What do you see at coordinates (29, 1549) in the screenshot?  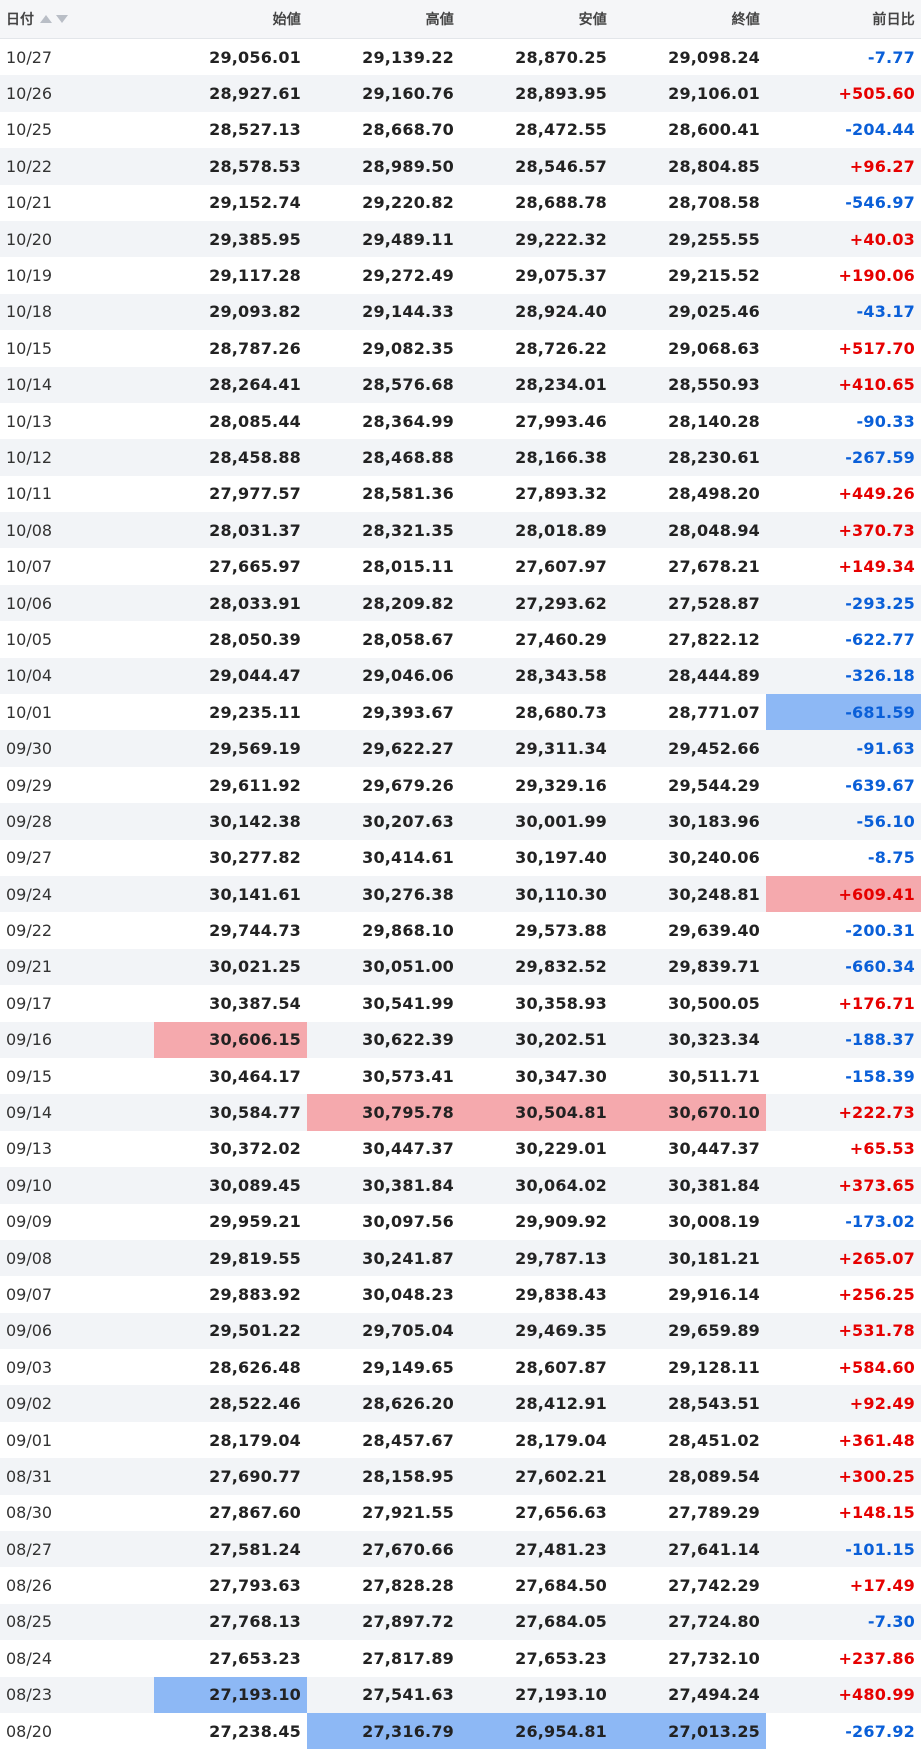 I see `cell-date: 08/27` at bounding box center [29, 1549].